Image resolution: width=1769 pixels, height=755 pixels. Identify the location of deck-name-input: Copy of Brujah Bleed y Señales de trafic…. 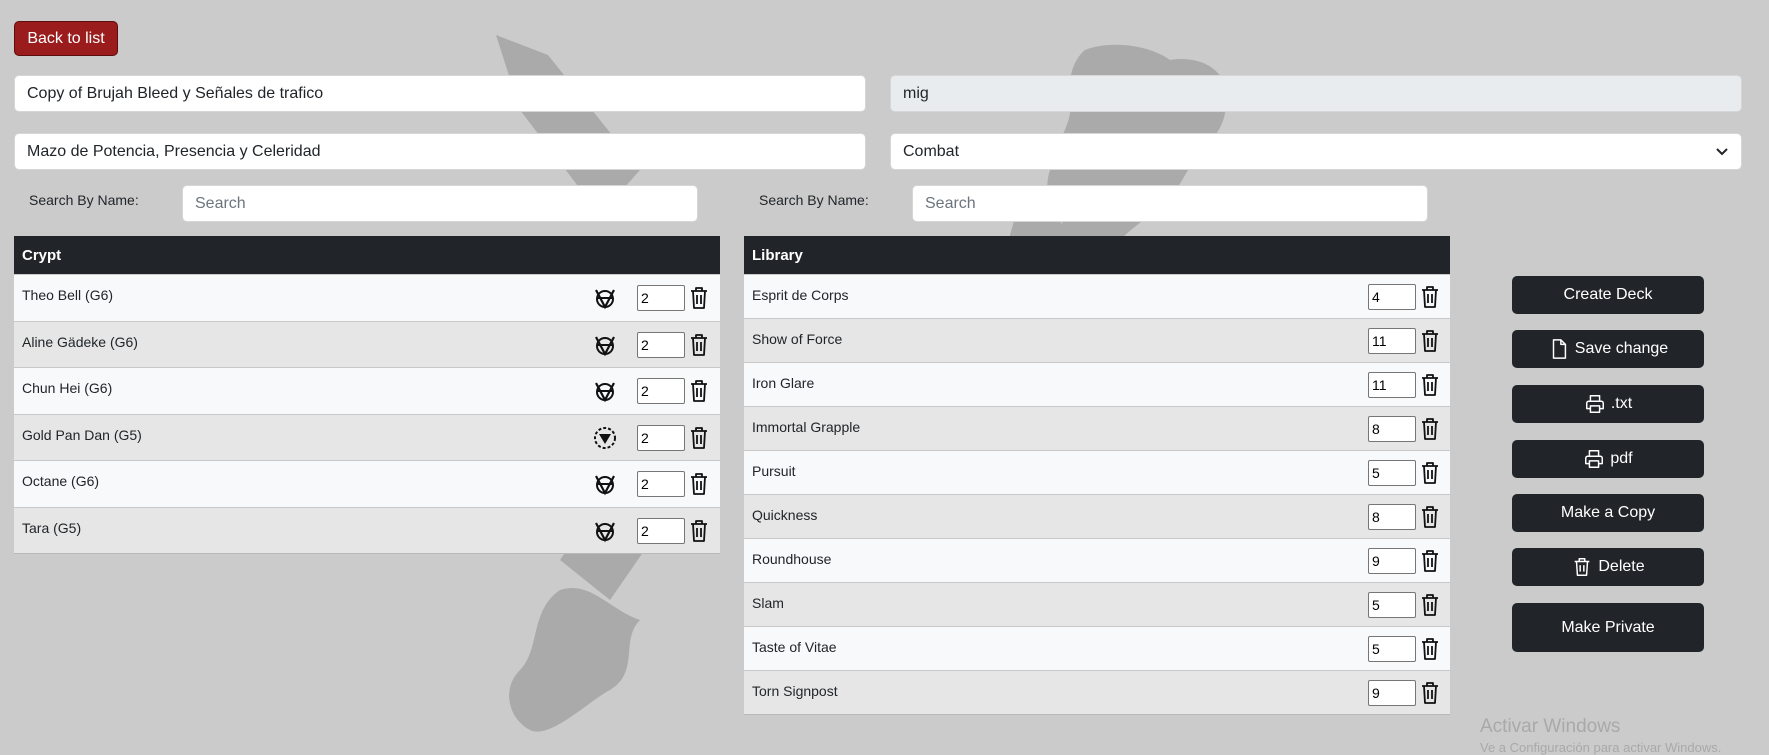
(440, 93).